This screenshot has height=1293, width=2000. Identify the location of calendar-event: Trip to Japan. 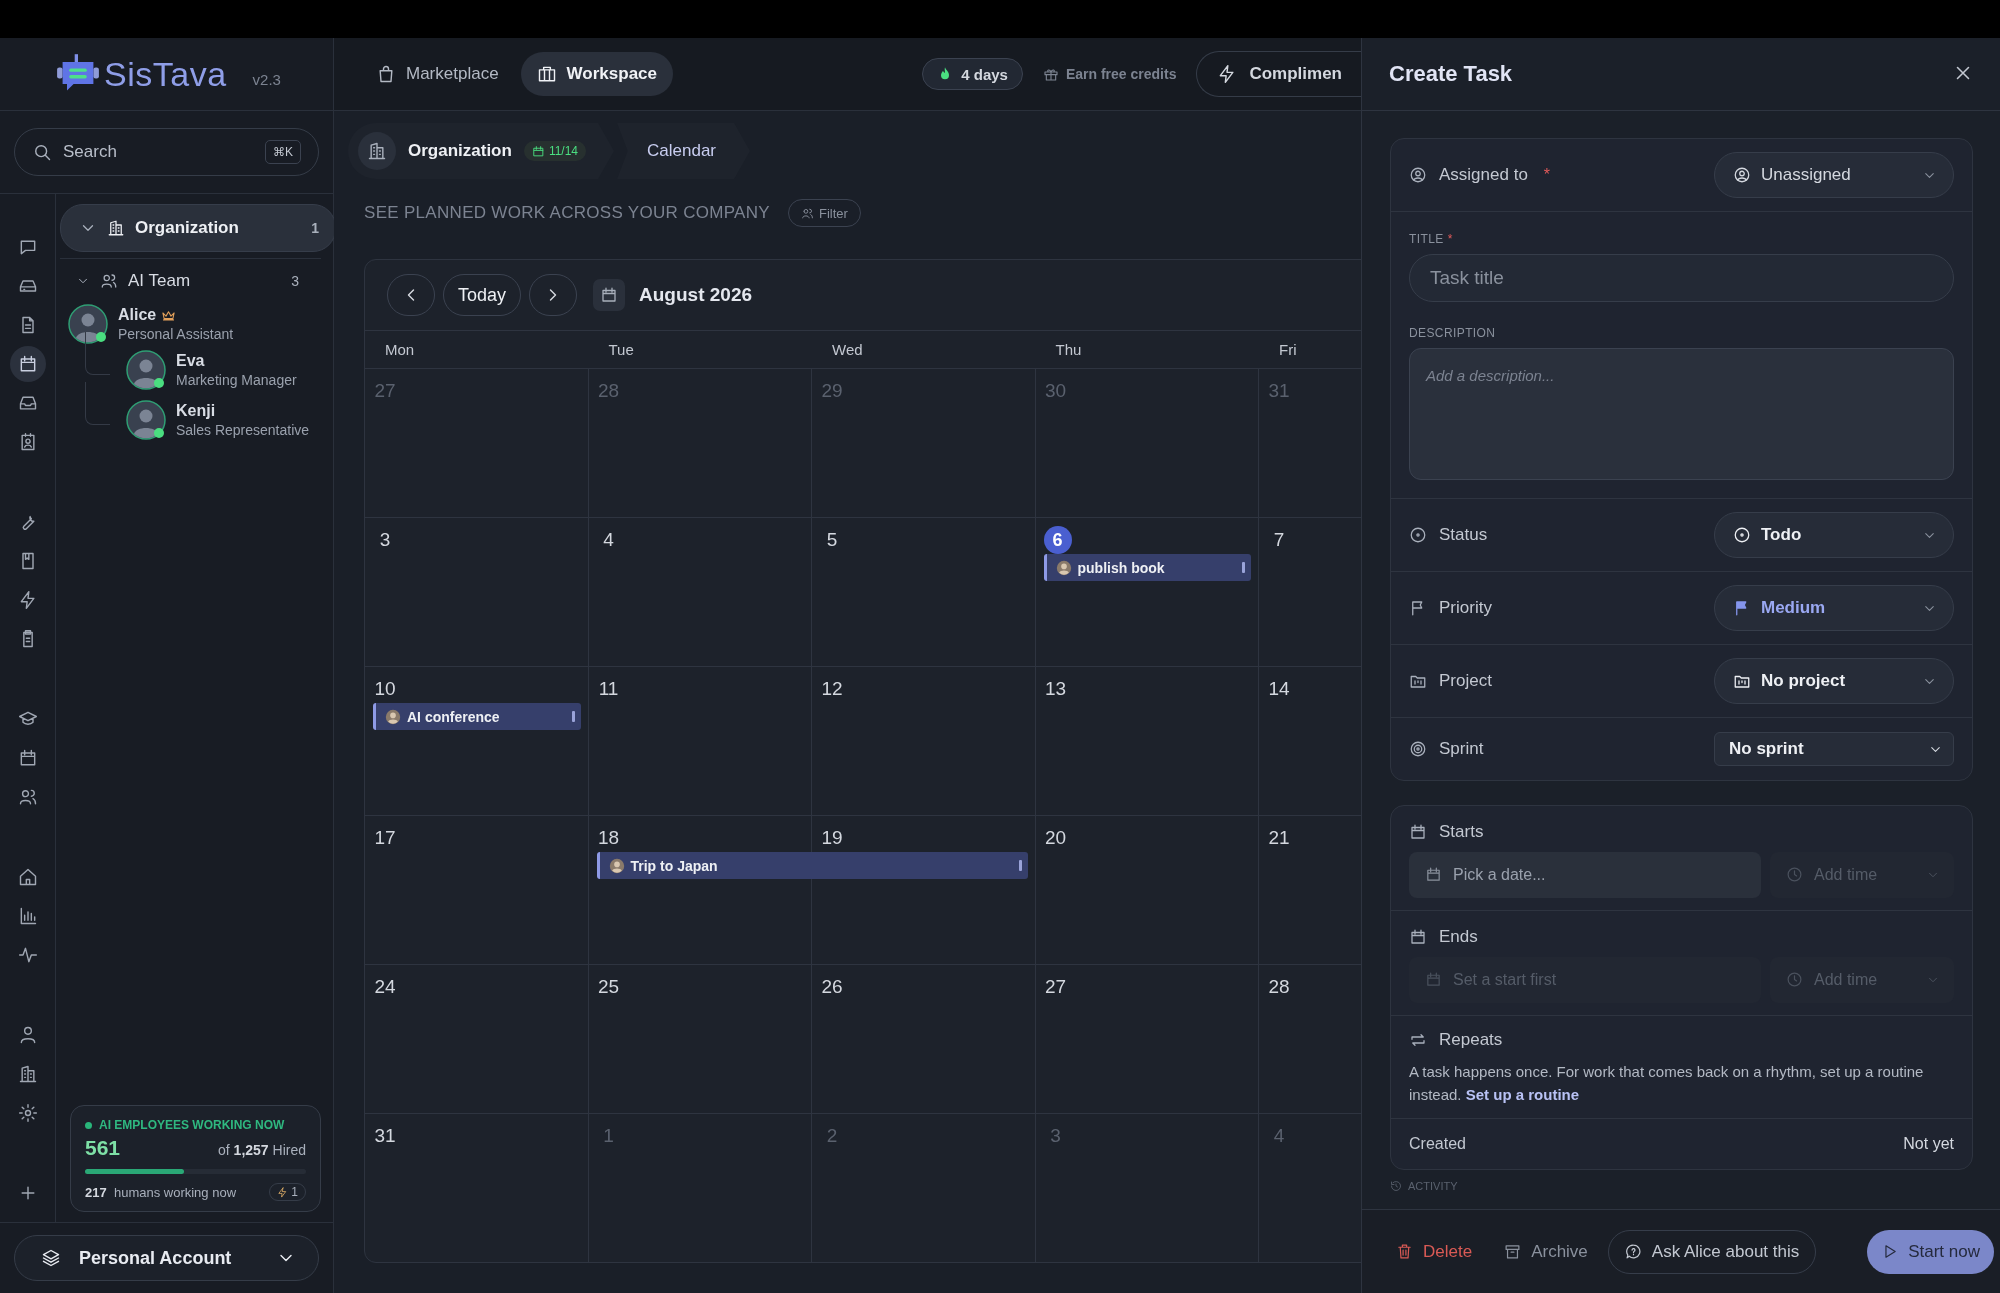
(812, 865).